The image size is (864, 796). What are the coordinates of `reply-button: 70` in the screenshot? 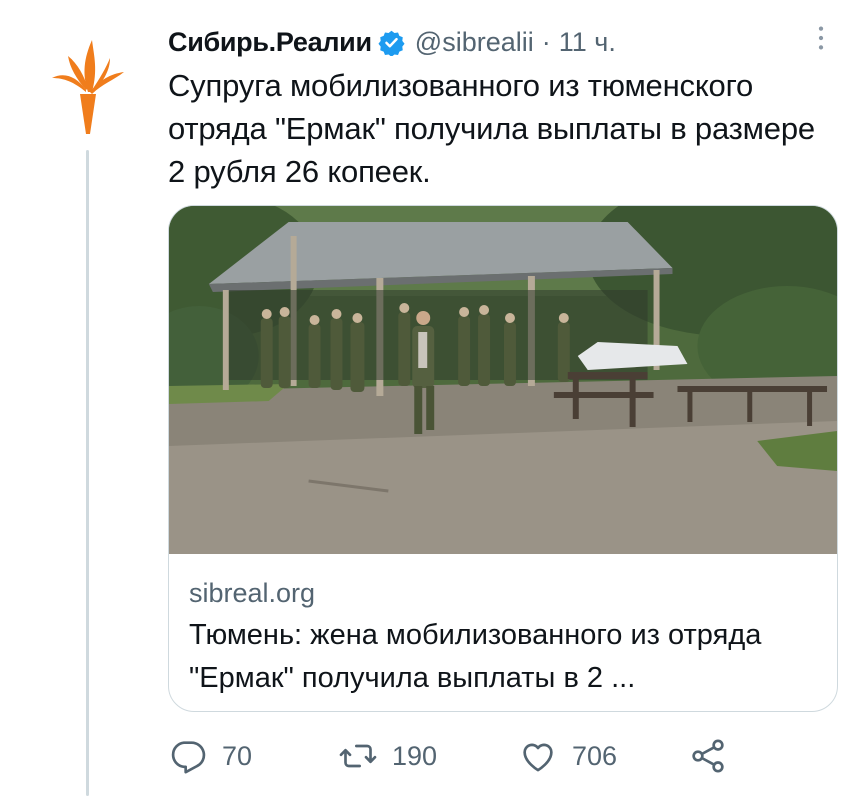 It's located at (210, 756).